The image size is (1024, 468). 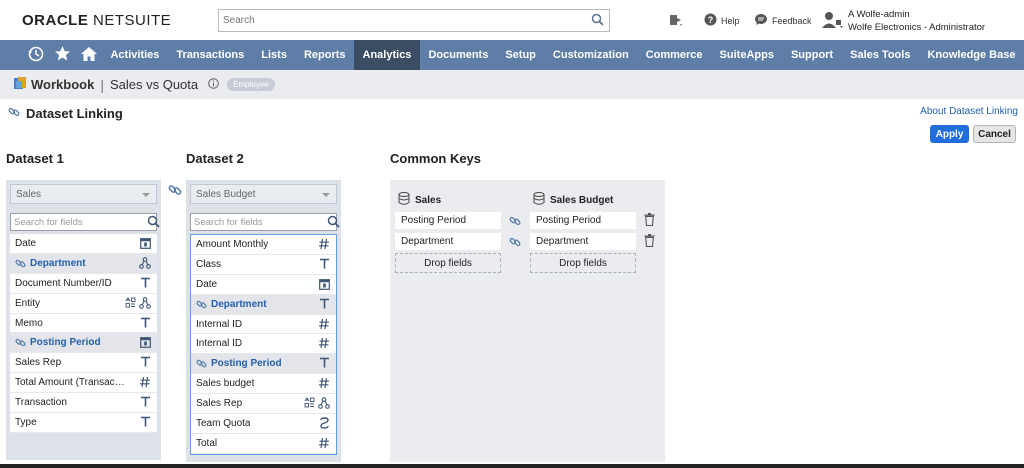 What do you see at coordinates (387, 55) in the screenshot?
I see `nav-analytics: Analytics` at bounding box center [387, 55].